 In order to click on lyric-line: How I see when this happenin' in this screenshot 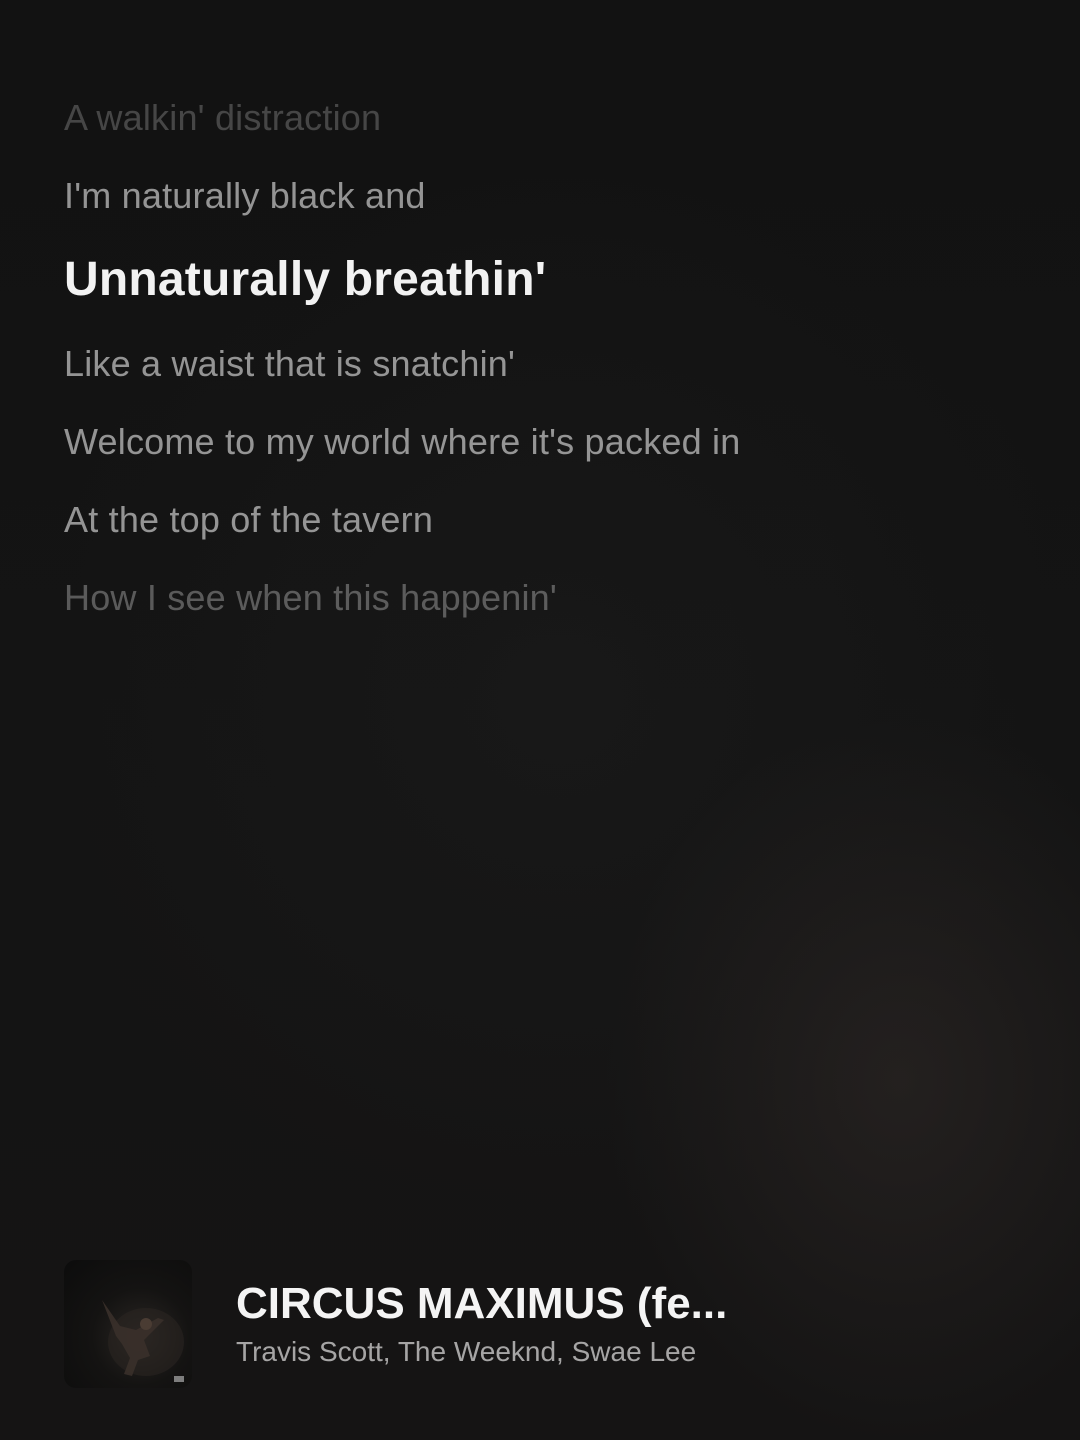, I will do `click(544, 598)`.